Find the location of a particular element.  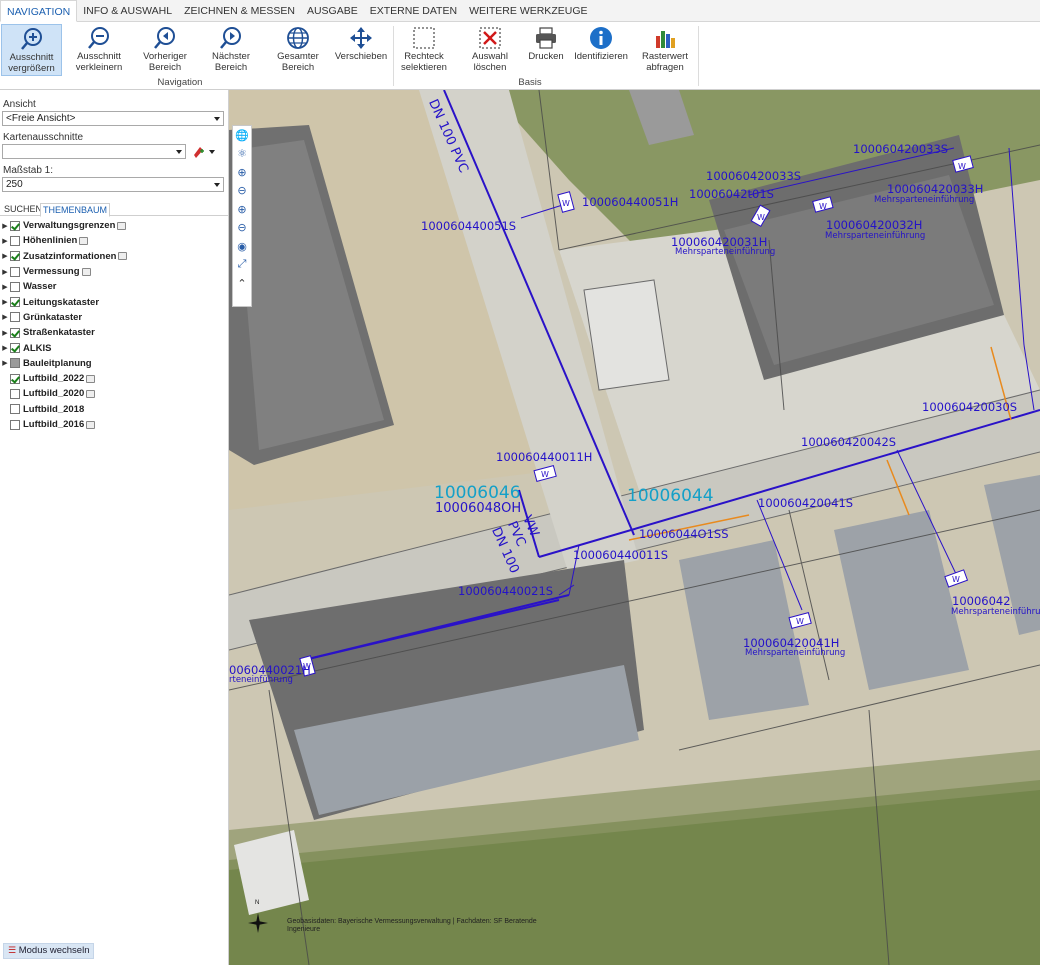

label-041h-sub: Mehrsparteneinführung is located at coordinates (795, 653).